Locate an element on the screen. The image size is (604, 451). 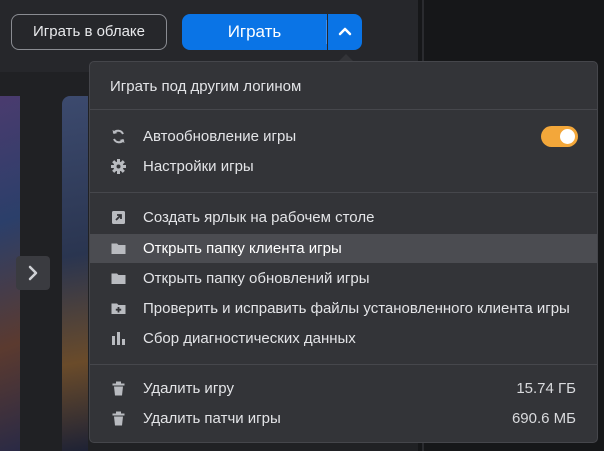
auto-update-toggle is located at coordinates (559, 136).